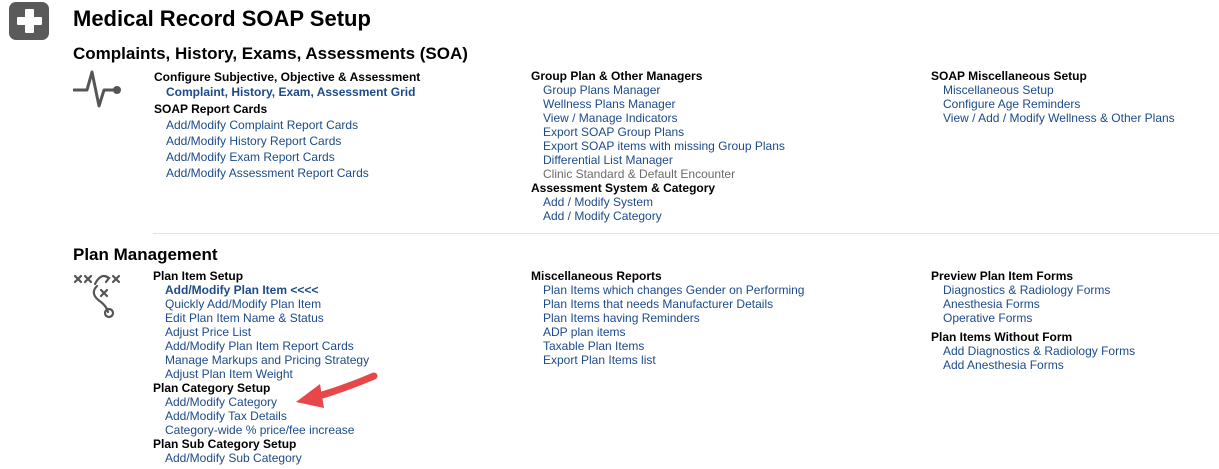  What do you see at coordinates (1053, 90) in the screenshot?
I see `link-miscellaneous-setup: Miscellaneous Setup` at bounding box center [1053, 90].